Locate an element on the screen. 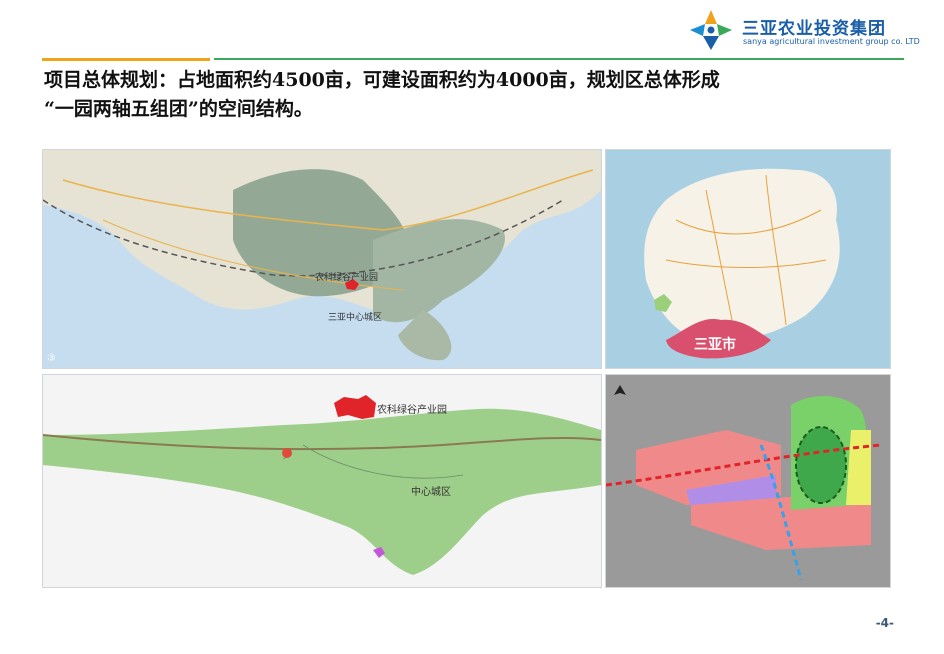  heading-line-2: “一园两轴五组团”的空间结构。 is located at coordinates (178, 109).